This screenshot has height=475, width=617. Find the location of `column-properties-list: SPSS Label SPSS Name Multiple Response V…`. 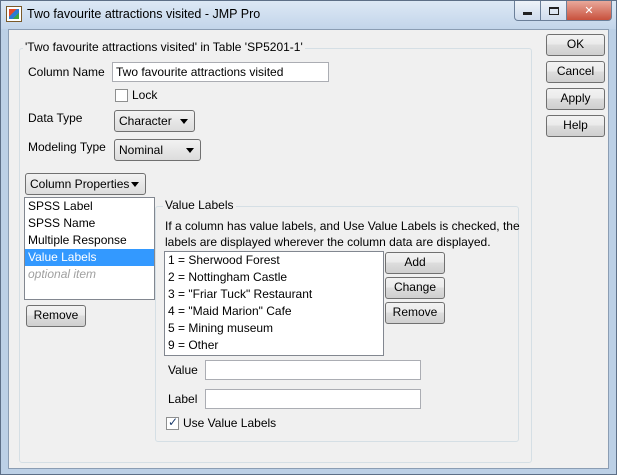

column-properties-list: SPSS Label SPSS Name Multiple Response V… is located at coordinates (89, 248).